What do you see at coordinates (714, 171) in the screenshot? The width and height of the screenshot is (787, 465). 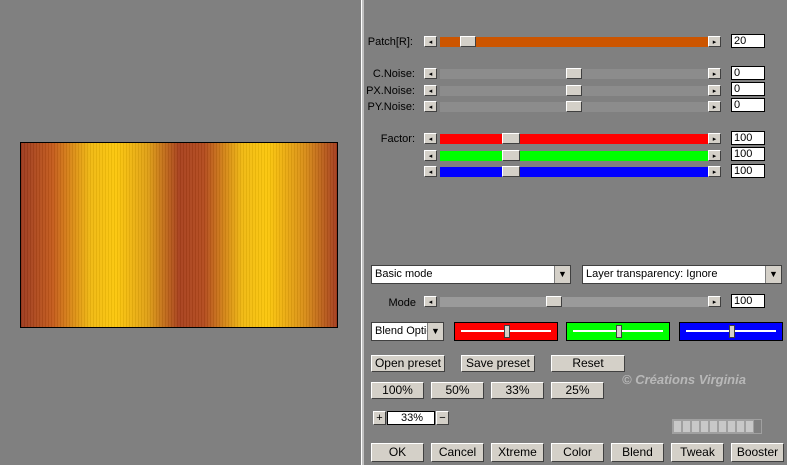 I see `factor-blue-right-arrow-icon: ▸` at bounding box center [714, 171].